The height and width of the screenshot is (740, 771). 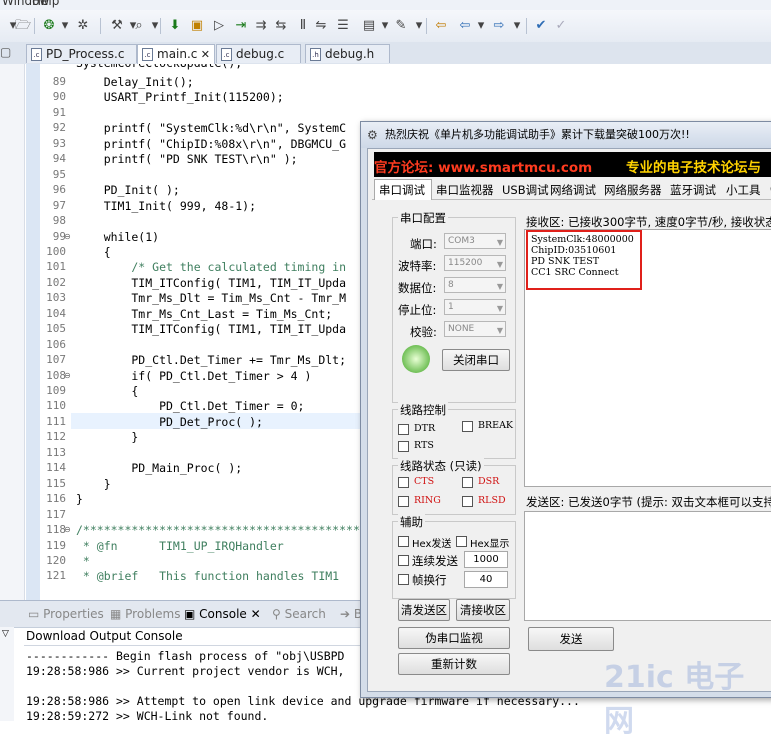 What do you see at coordinates (219, 26) in the screenshot?
I see `terminal-icon: ▷` at bounding box center [219, 26].